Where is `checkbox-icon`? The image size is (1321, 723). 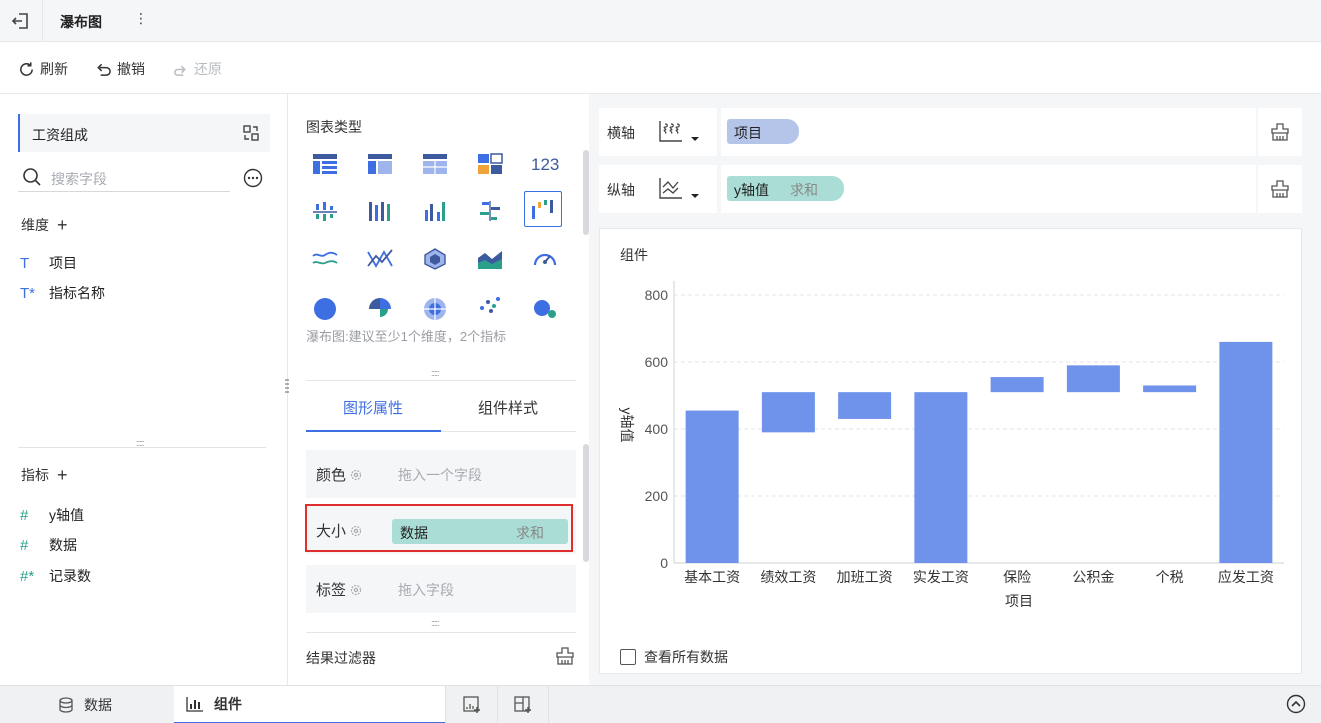
checkbox-icon is located at coordinates (628, 657).